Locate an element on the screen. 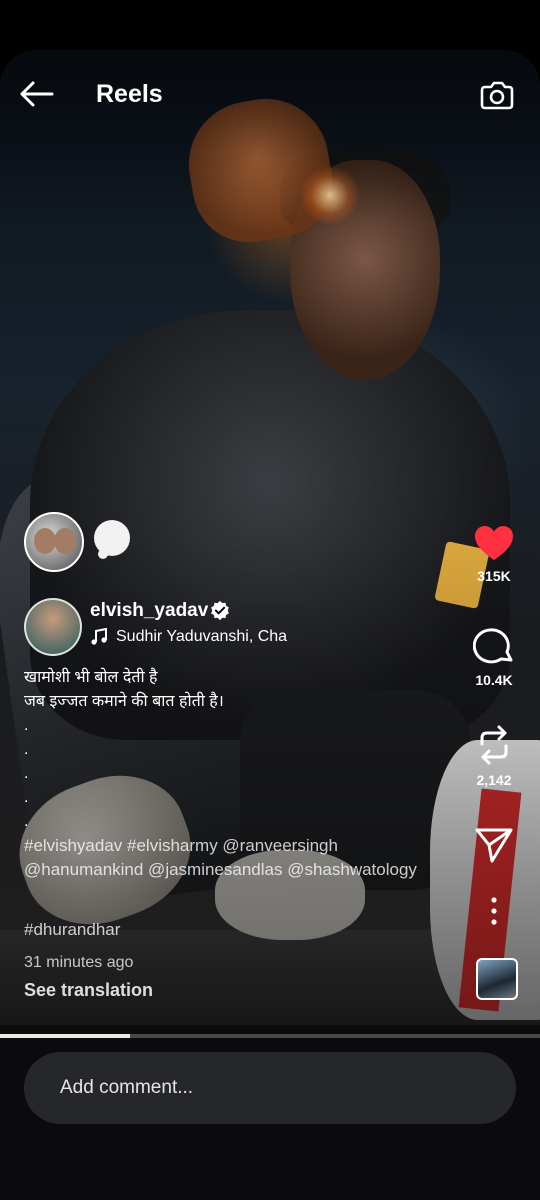 Image resolution: width=540 pixels, height=1200 pixels. repost-count: 2,142 is located at coordinates (494, 780).